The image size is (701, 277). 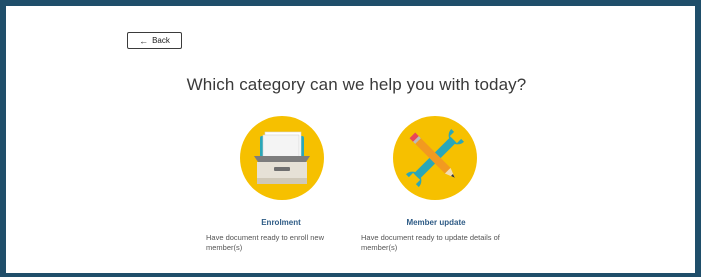 I want to click on drawer-tray-icon, so click(x=282, y=158).